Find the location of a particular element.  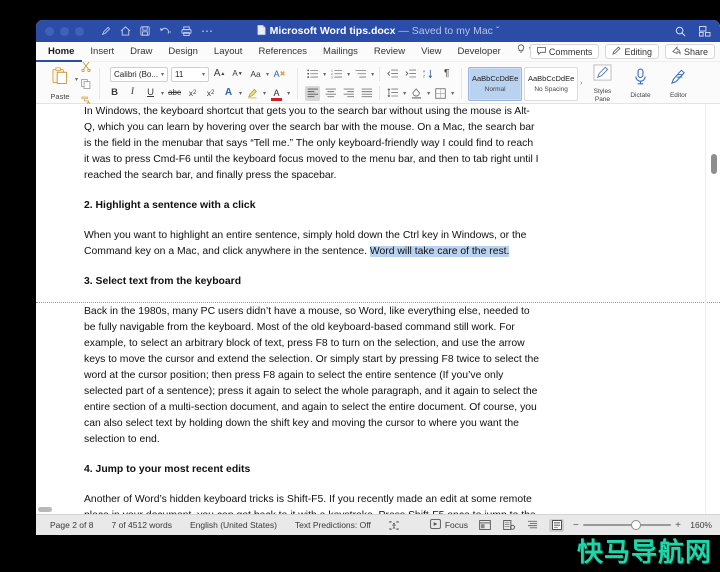

editing-button: Editing is located at coordinates (632, 51).